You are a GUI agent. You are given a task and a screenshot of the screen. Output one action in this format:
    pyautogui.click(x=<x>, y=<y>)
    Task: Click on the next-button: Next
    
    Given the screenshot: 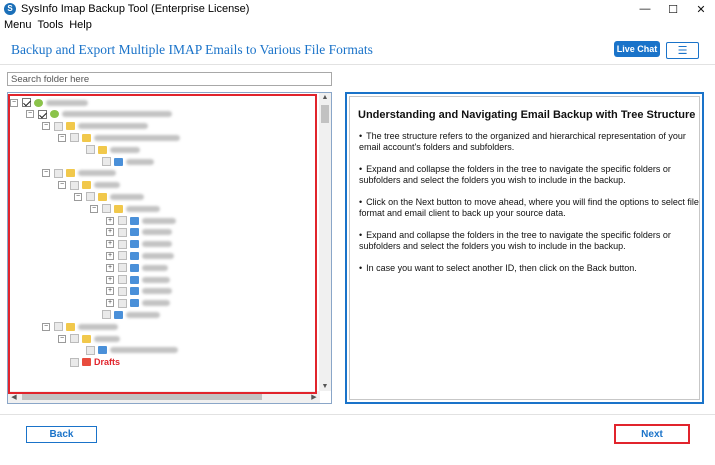 What is the action you would take?
    pyautogui.click(x=652, y=434)
    